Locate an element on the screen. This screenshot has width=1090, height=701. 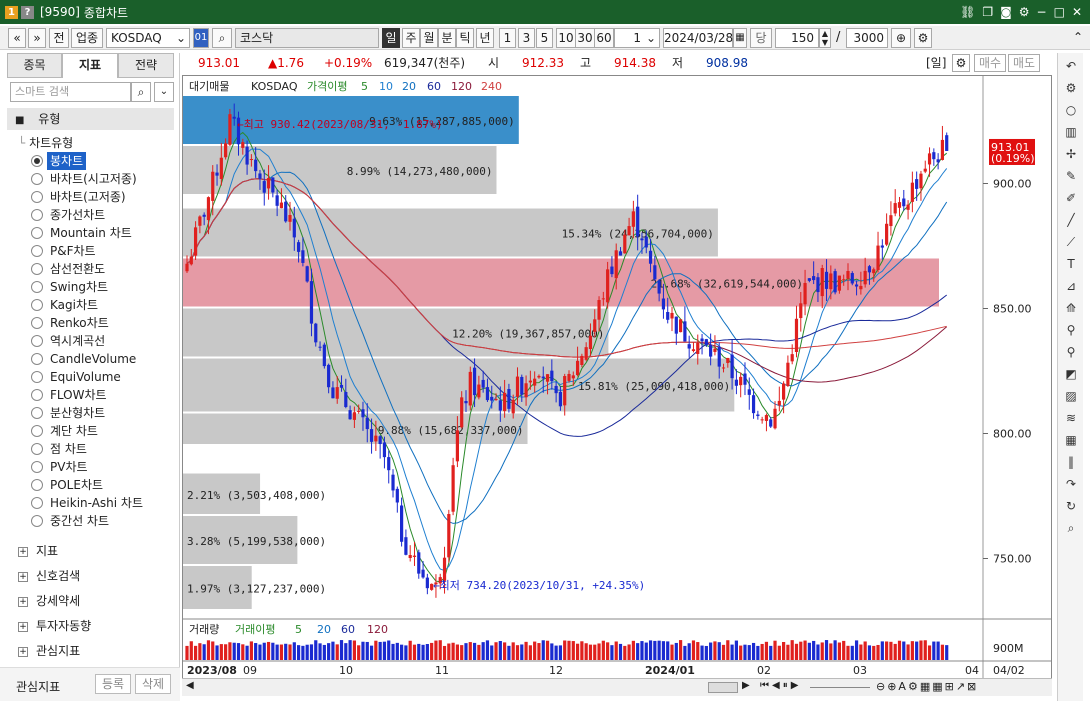
chart-type-item: Heikin-Ashi 차트 is located at coordinates (96, 503).